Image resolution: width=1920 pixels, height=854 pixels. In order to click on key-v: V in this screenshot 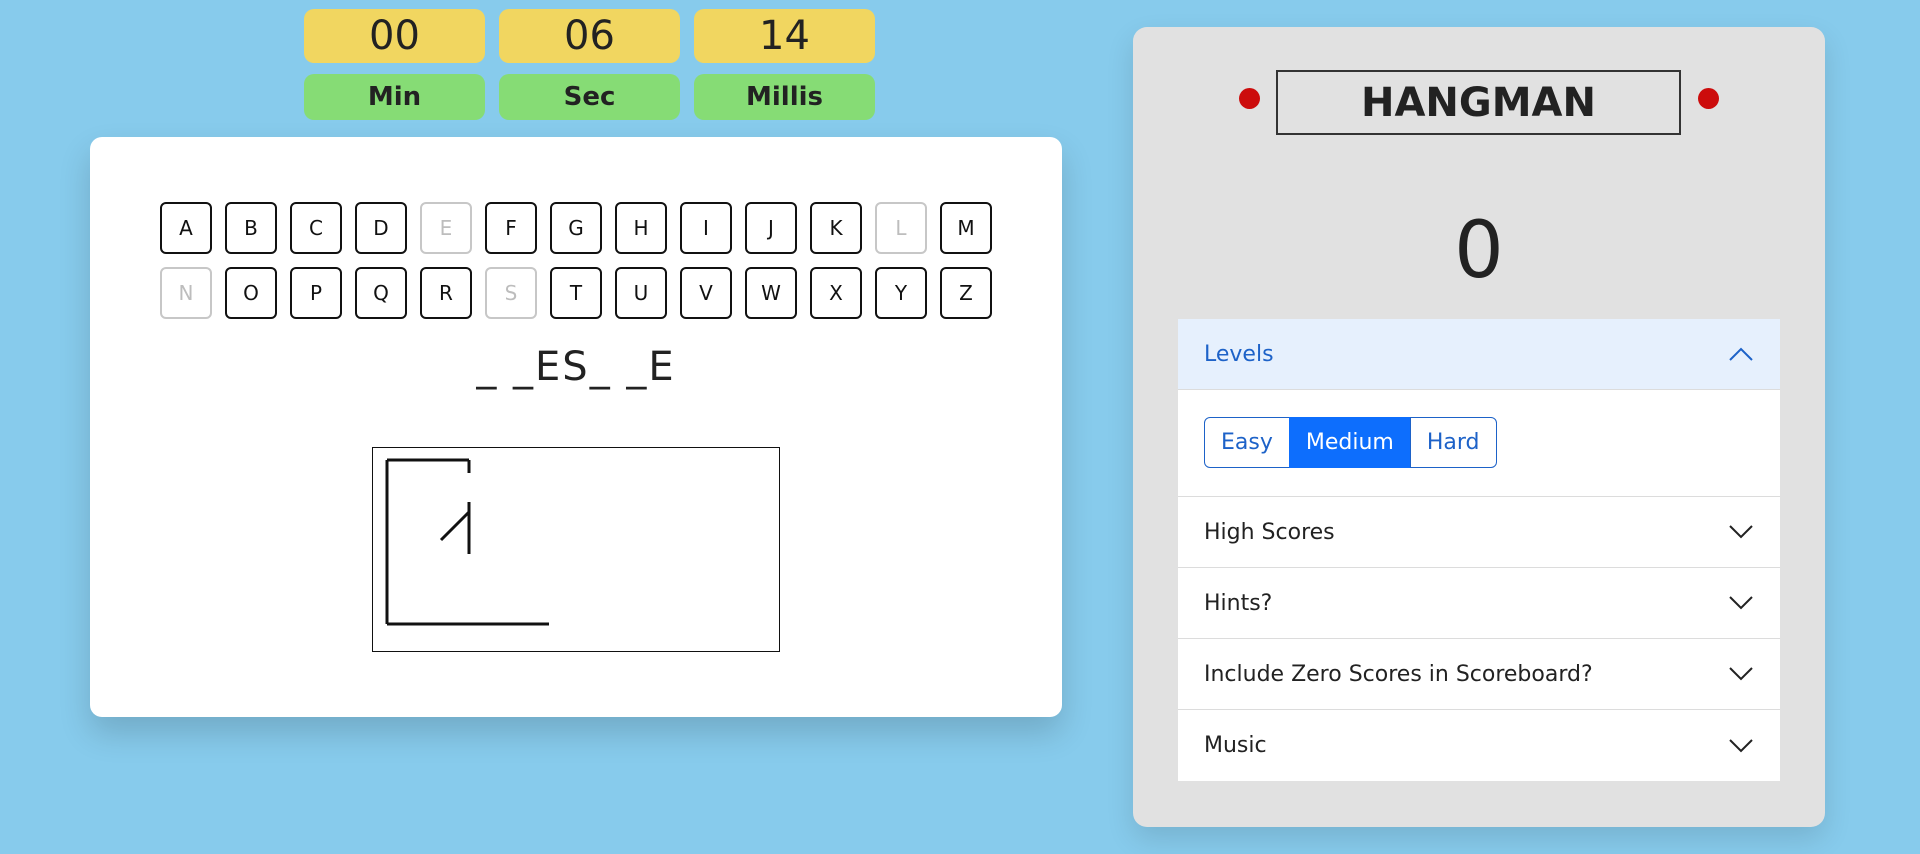, I will do `click(706, 293)`.